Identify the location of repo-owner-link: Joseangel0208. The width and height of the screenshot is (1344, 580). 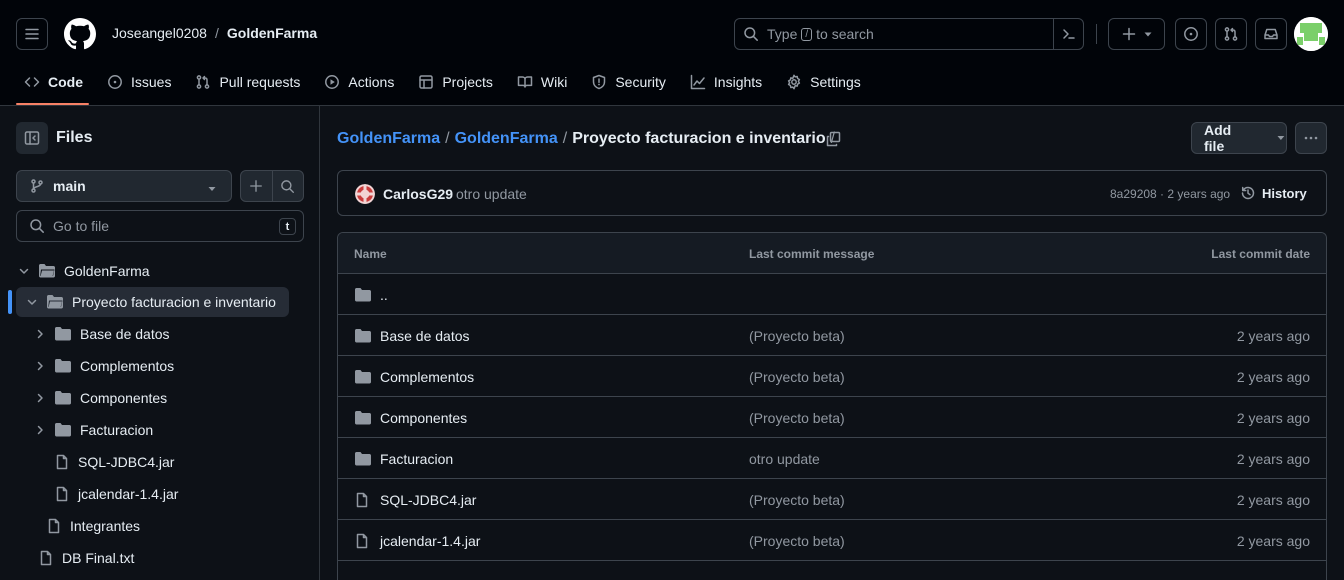
(159, 33).